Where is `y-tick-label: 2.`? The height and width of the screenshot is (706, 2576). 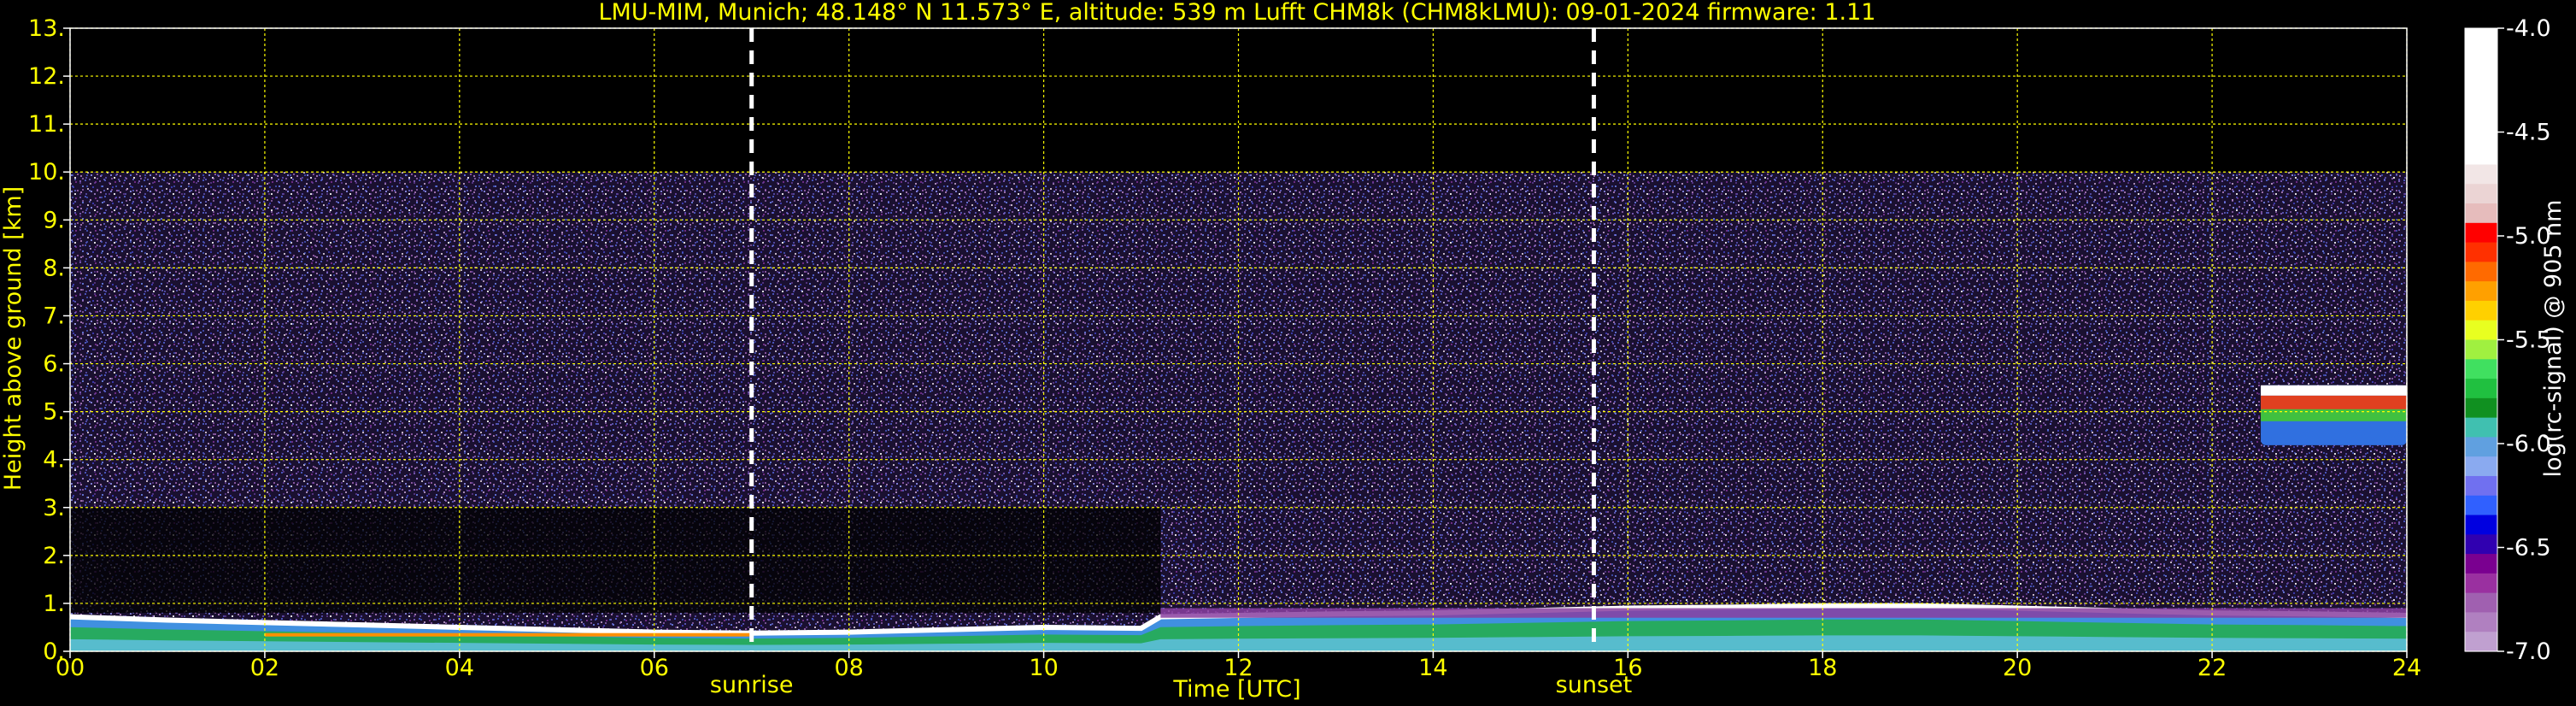
y-tick-label: 2. is located at coordinates (54, 556).